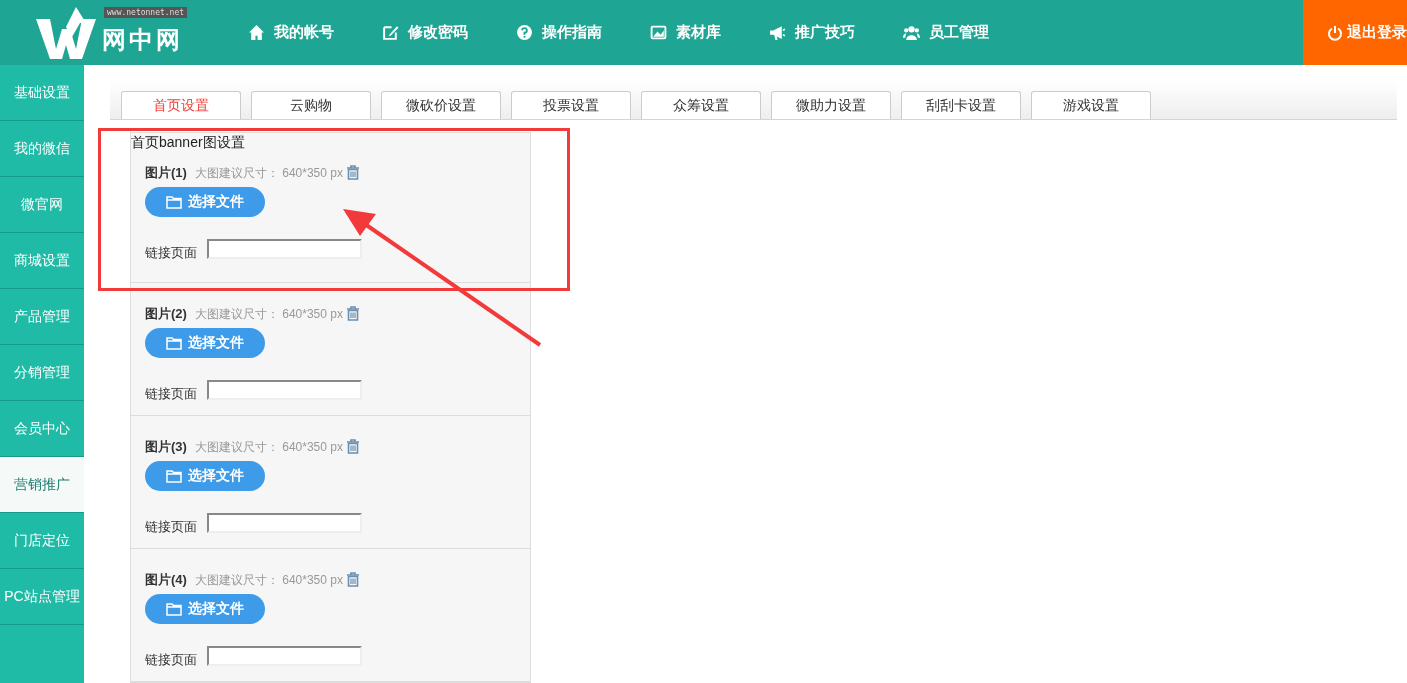  What do you see at coordinates (911, 32) in the screenshot?
I see `users-icon` at bounding box center [911, 32].